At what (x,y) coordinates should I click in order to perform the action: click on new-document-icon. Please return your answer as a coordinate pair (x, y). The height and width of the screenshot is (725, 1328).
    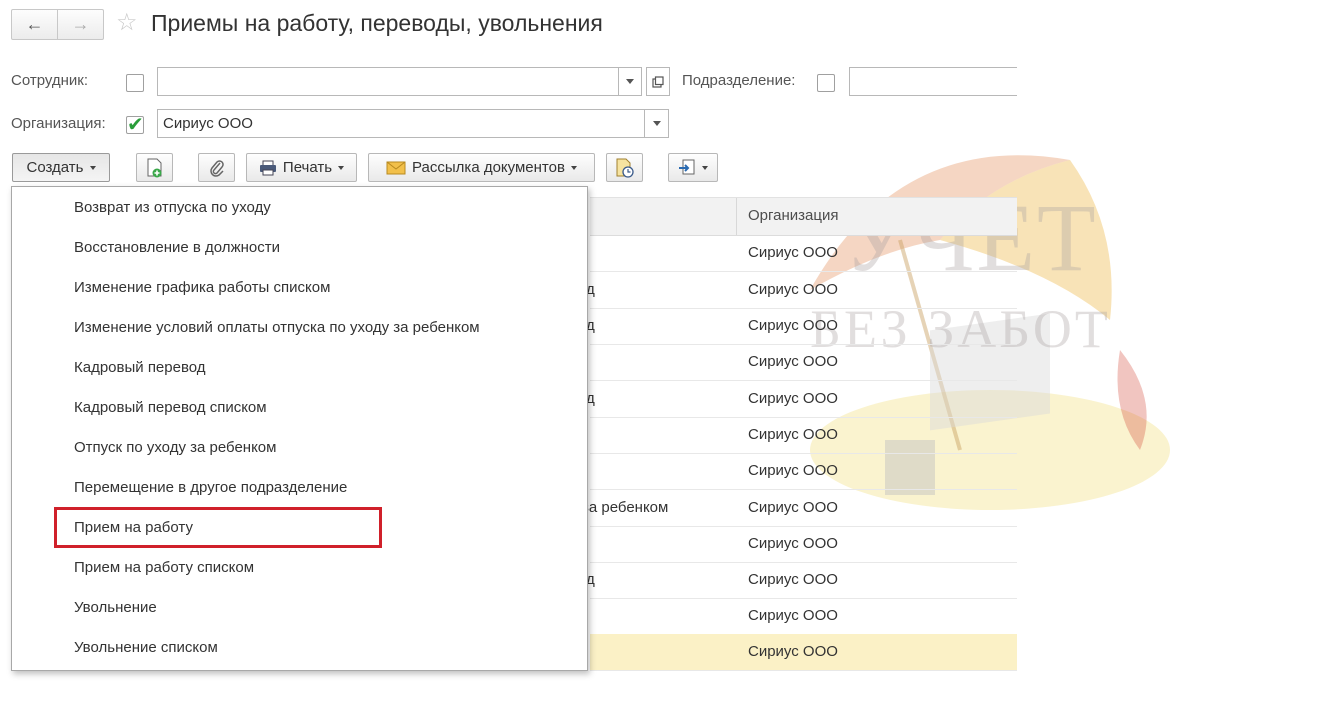
    Looking at the image, I should click on (154, 167).